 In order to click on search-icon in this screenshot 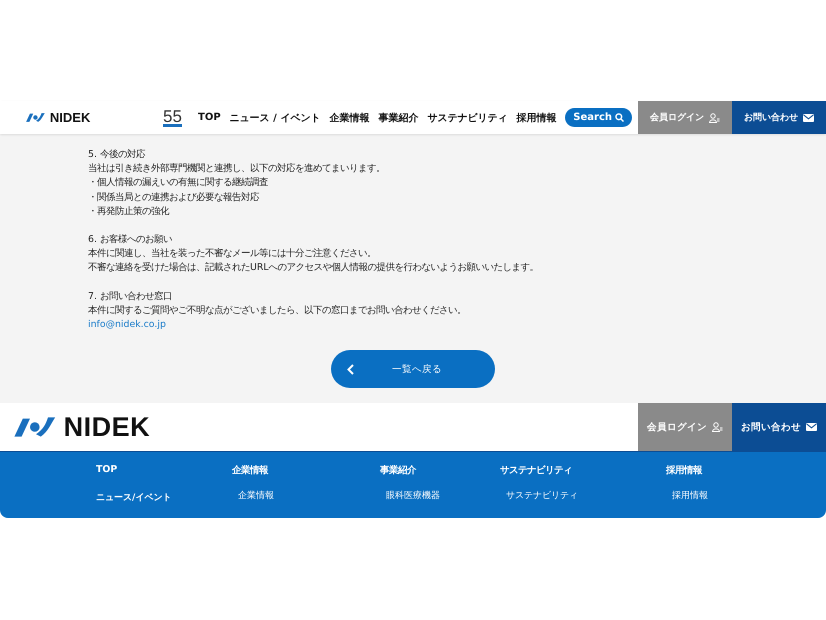, I will do `click(619, 117)`.